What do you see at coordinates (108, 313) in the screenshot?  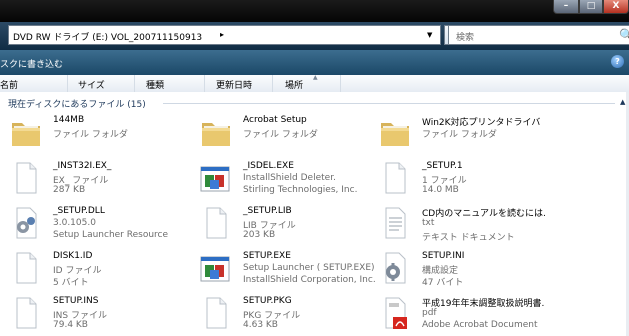 I see `file-tile: SETUP.INS INS ファイル 79.4 KB` at bounding box center [108, 313].